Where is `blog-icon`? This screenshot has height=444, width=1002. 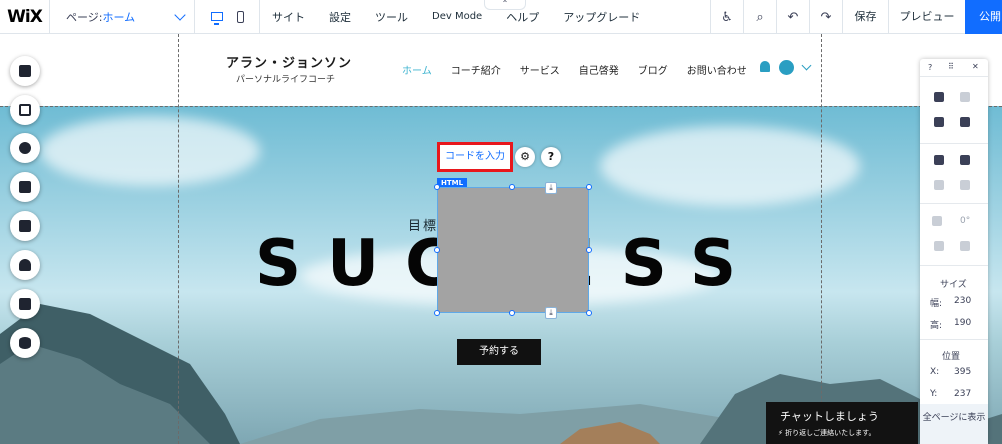
blog-icon is located at coordinates (25, 265).